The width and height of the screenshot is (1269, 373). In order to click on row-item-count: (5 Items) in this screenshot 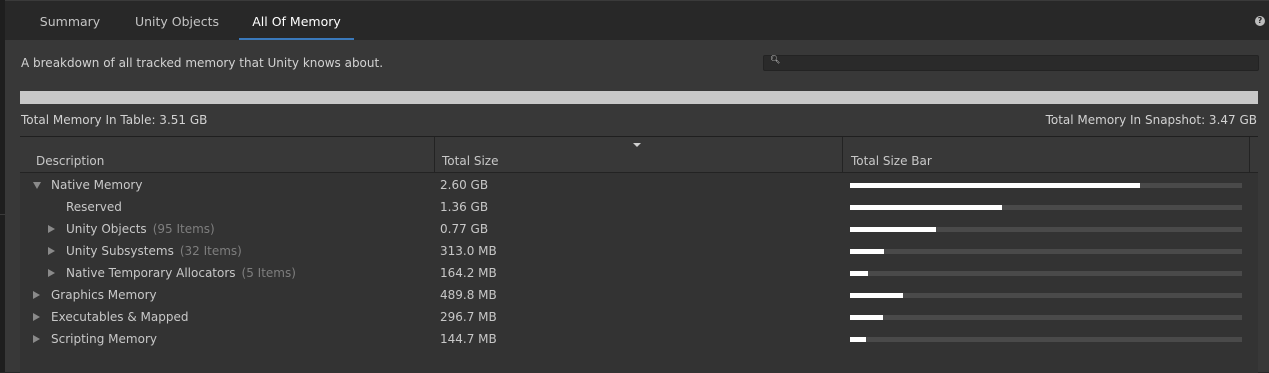, I will do `click(268, 273)`.